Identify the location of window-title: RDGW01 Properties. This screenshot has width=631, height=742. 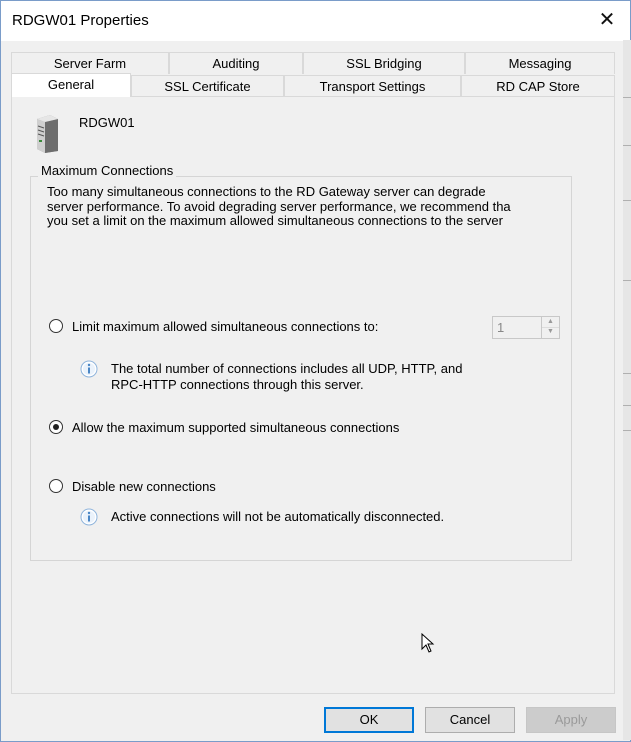
(80, 20).